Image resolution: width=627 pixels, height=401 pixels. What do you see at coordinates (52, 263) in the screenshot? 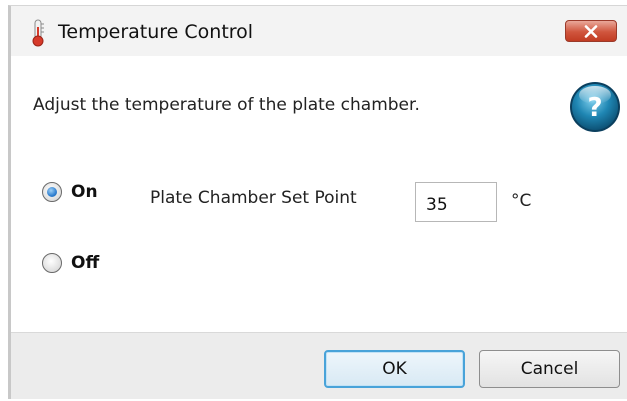
I see `radio-off-indicator` at bounding box center [52, 263].